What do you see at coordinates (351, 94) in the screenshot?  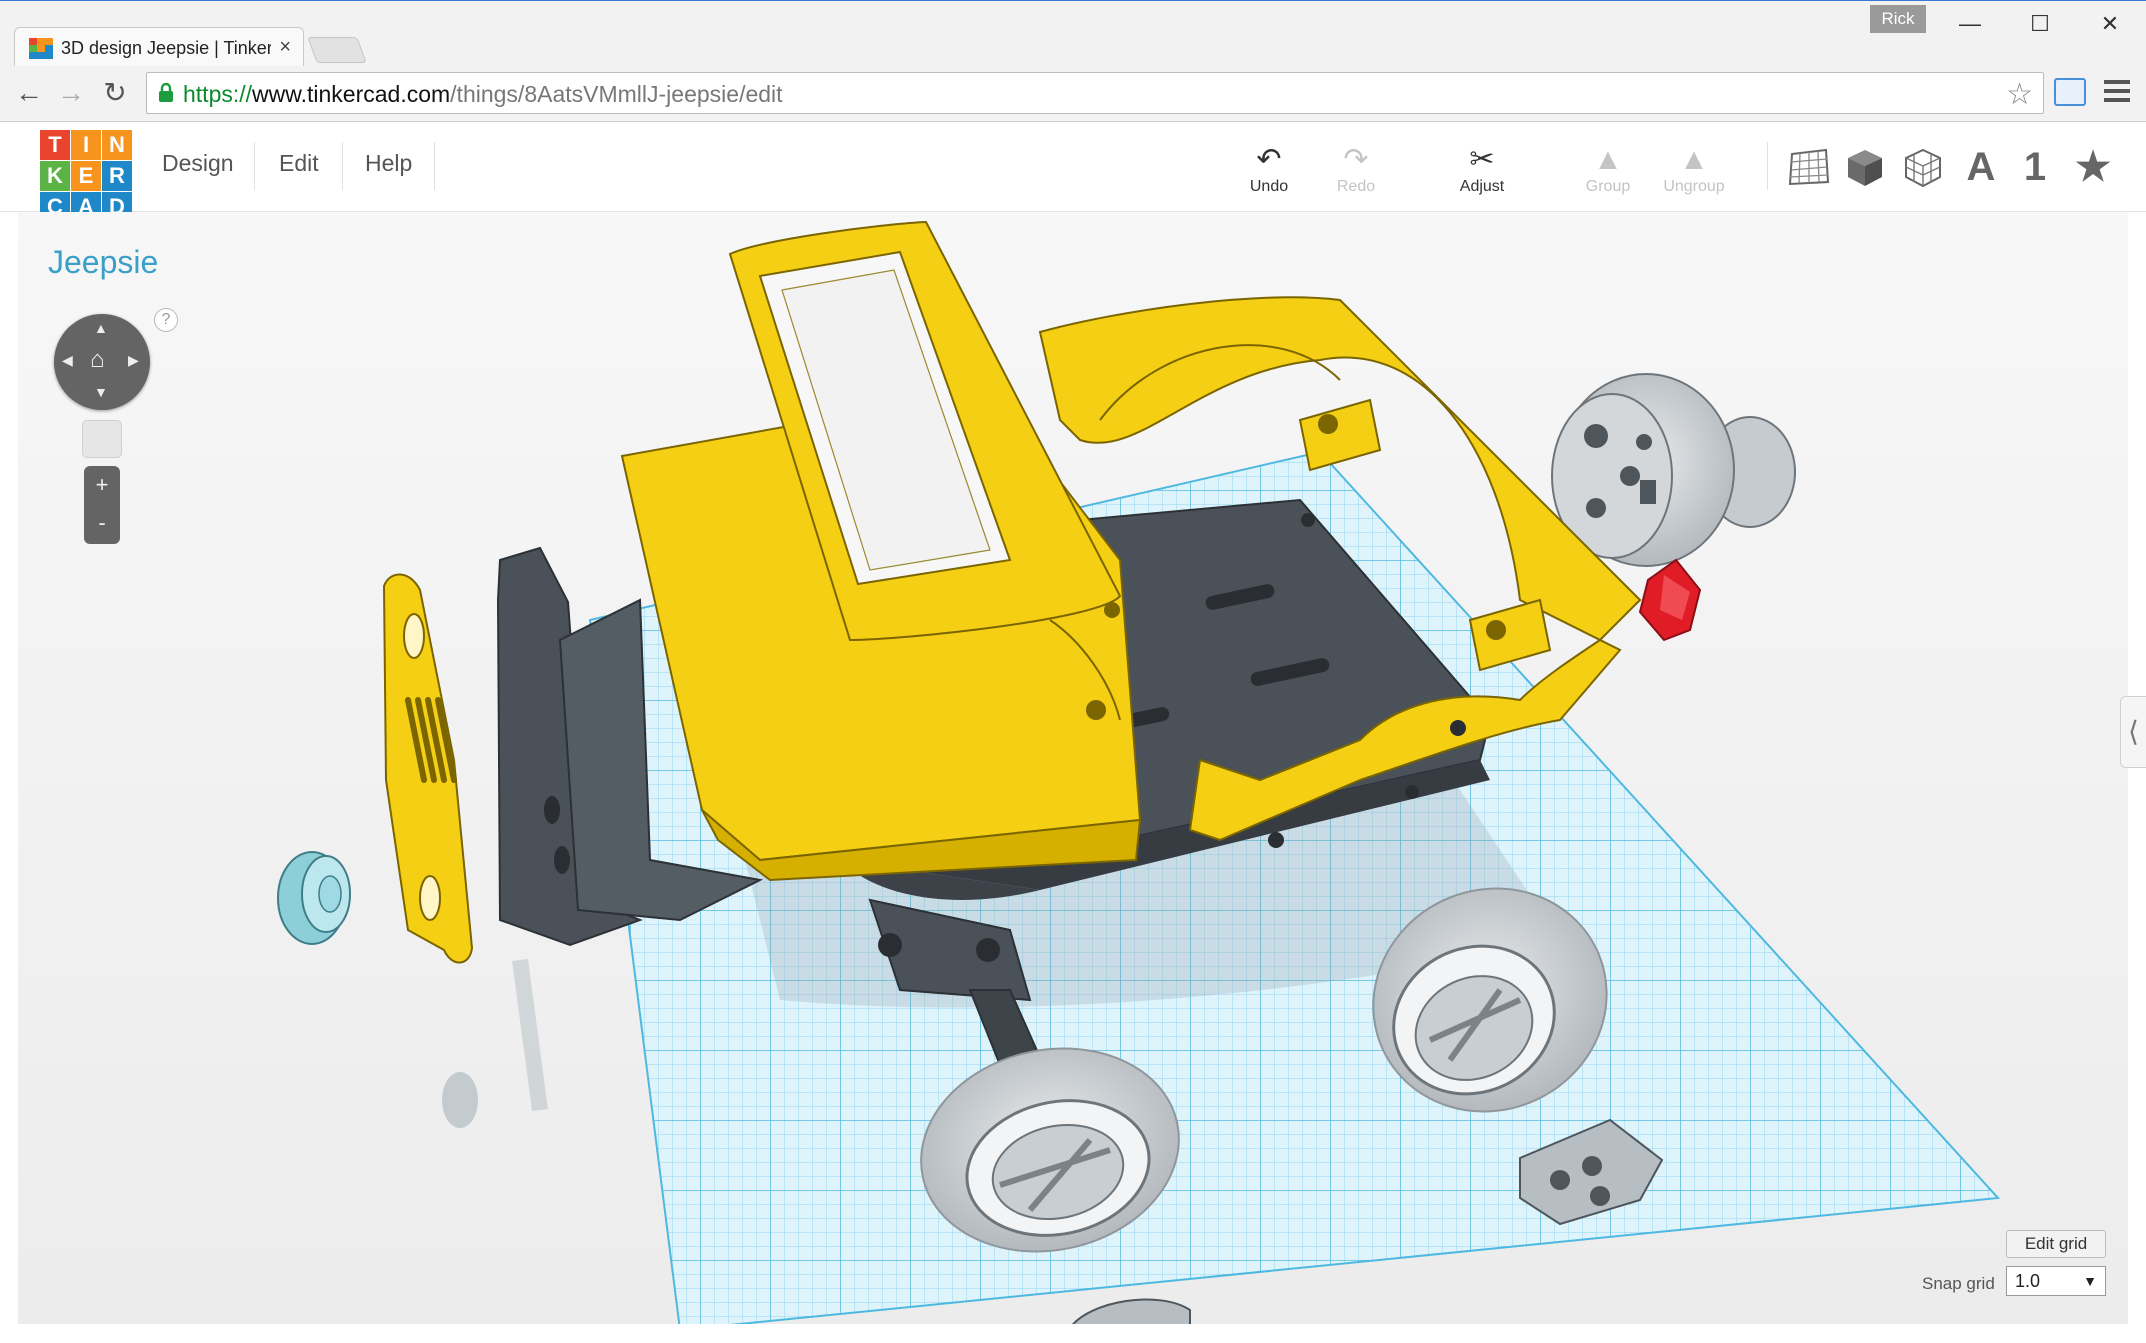 I see `url-host: www.tinkercad.com` at bounding box center [351, 94].